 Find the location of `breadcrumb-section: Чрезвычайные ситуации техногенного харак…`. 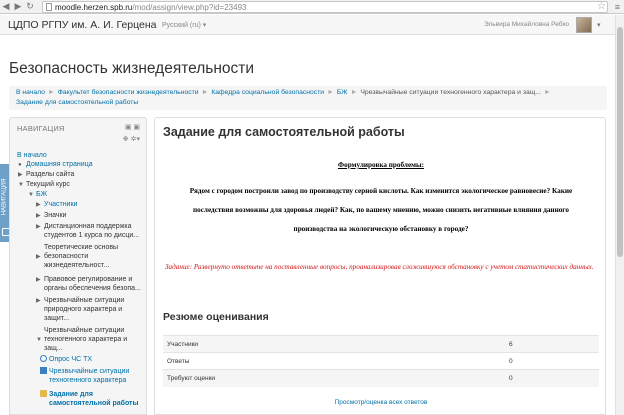

breadcrumb-section: Чрезвычайные ситуации техногенного харак… is located at coordinates (450, 92).